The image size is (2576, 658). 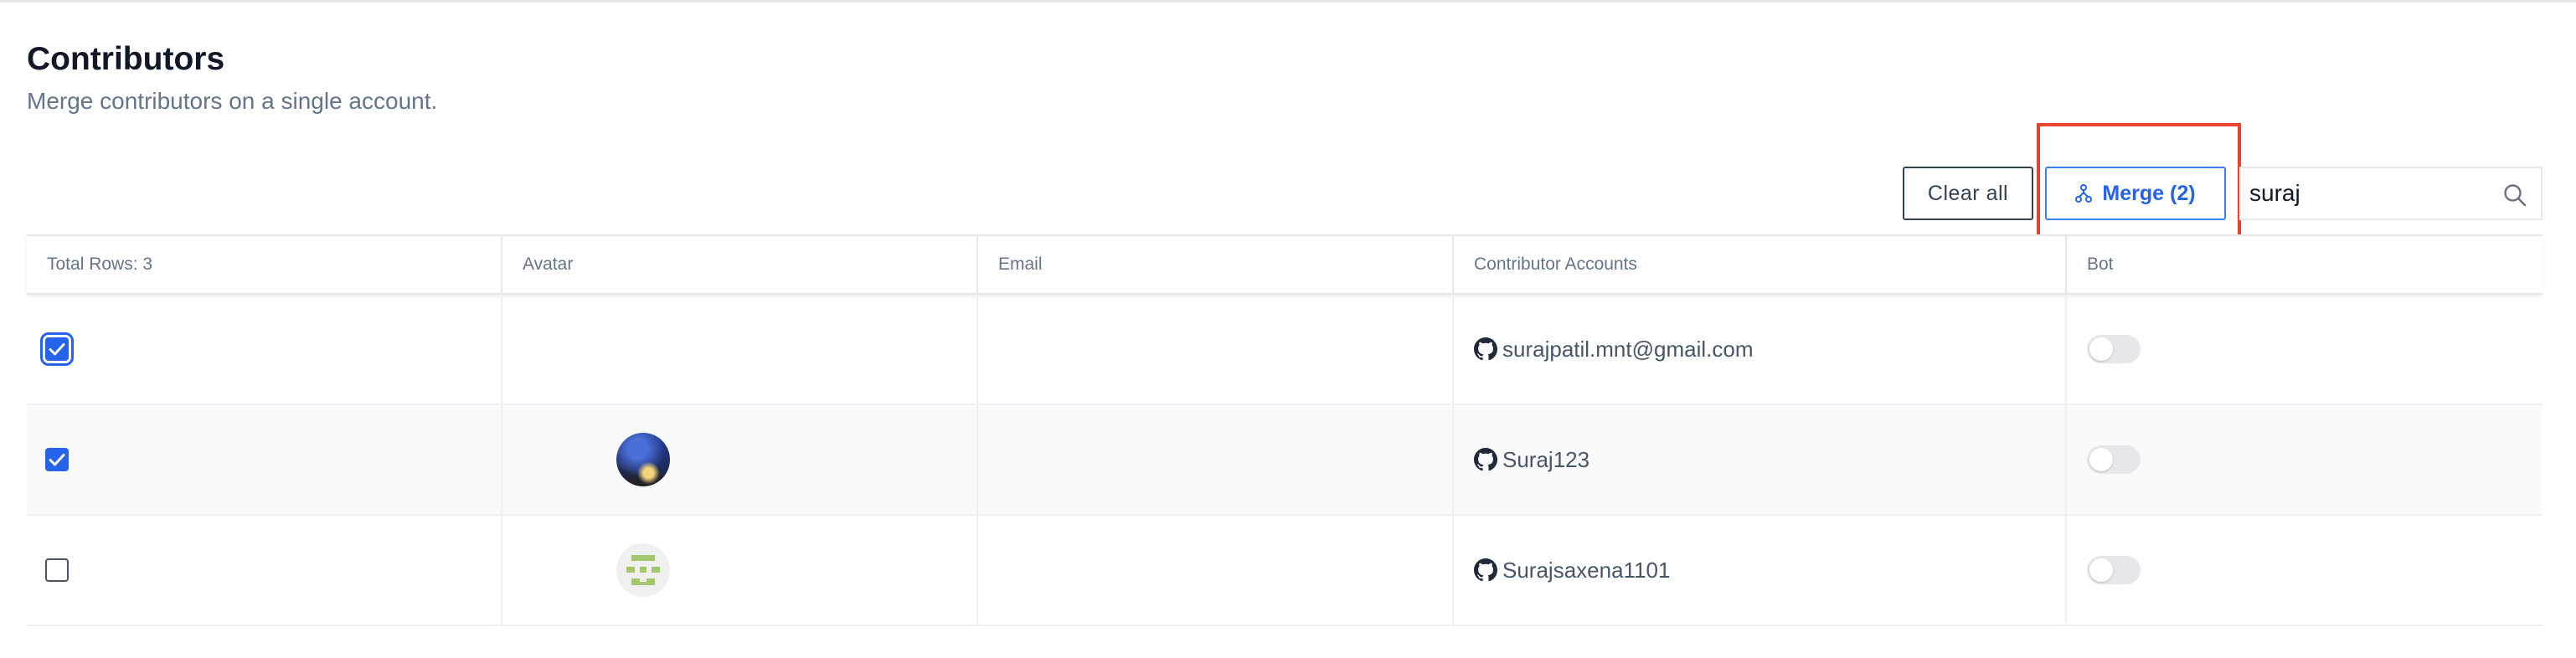 What do you see at coordinates (1627, 349) in the screenshot?
I see `account-name: surajpatil.mnt@gmail.com` at bounding box center [1627, 349].